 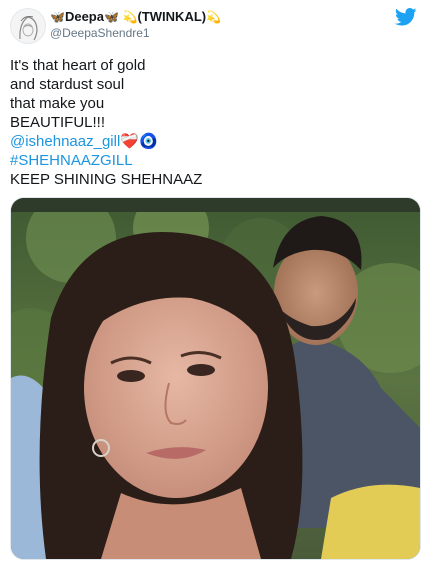 What do you see at coordinates (67, 84) in the screenshot?
I see `tweet-line: and stardust soul` at bounding box center [67, 84].